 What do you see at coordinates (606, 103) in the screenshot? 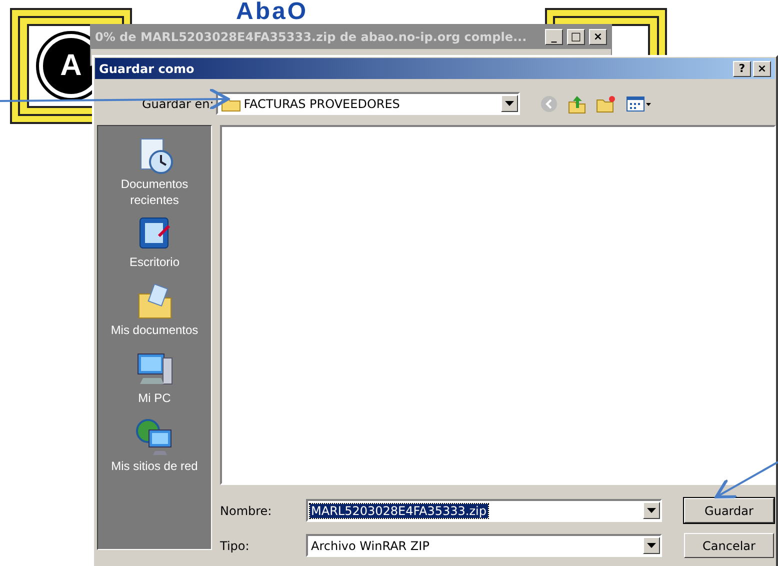
I see `new-folder-icon` at bounding box center [606, 103].